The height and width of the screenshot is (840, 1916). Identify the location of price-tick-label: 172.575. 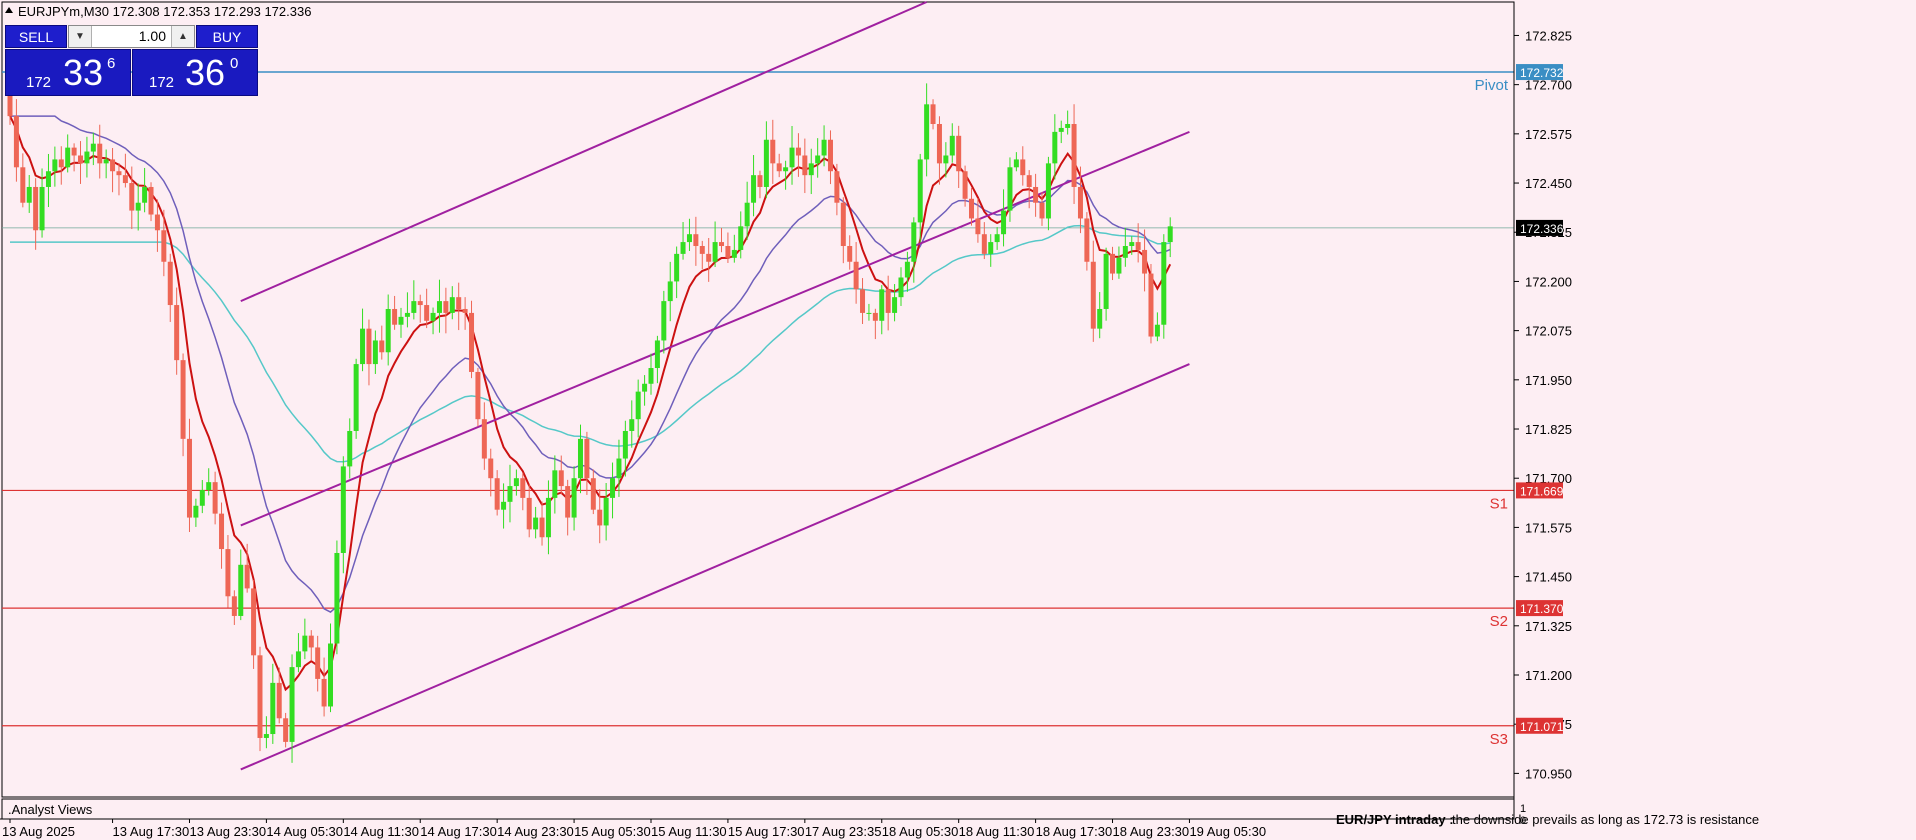
(1548, 134).